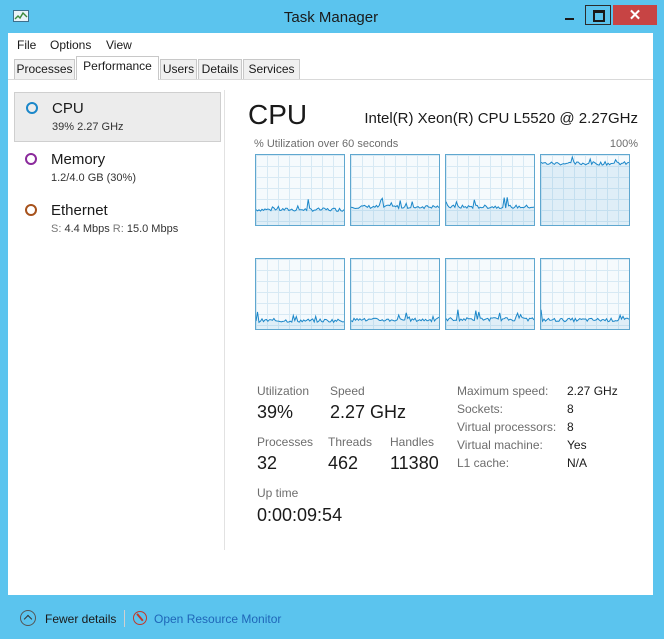 The image size is (664, 639). Describe the element at coordinates (501, 118) in the screenshot. I see `cpu-model-name: Intel(R) Xeon(R) CPU L5520 @ 2.27GHz` at that location.